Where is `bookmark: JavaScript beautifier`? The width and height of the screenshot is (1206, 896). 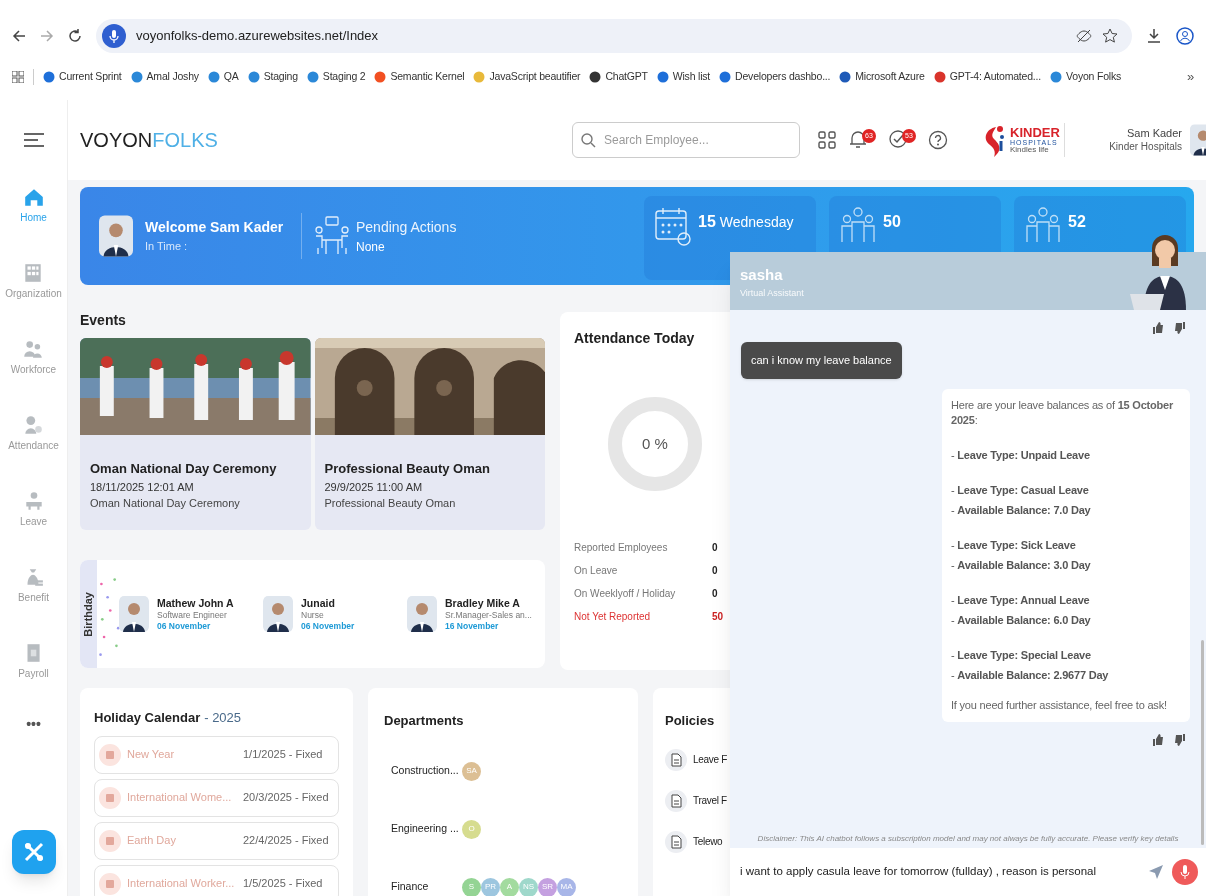 bookmark: JavaScript beautifier is located at coordinates (527, 77).